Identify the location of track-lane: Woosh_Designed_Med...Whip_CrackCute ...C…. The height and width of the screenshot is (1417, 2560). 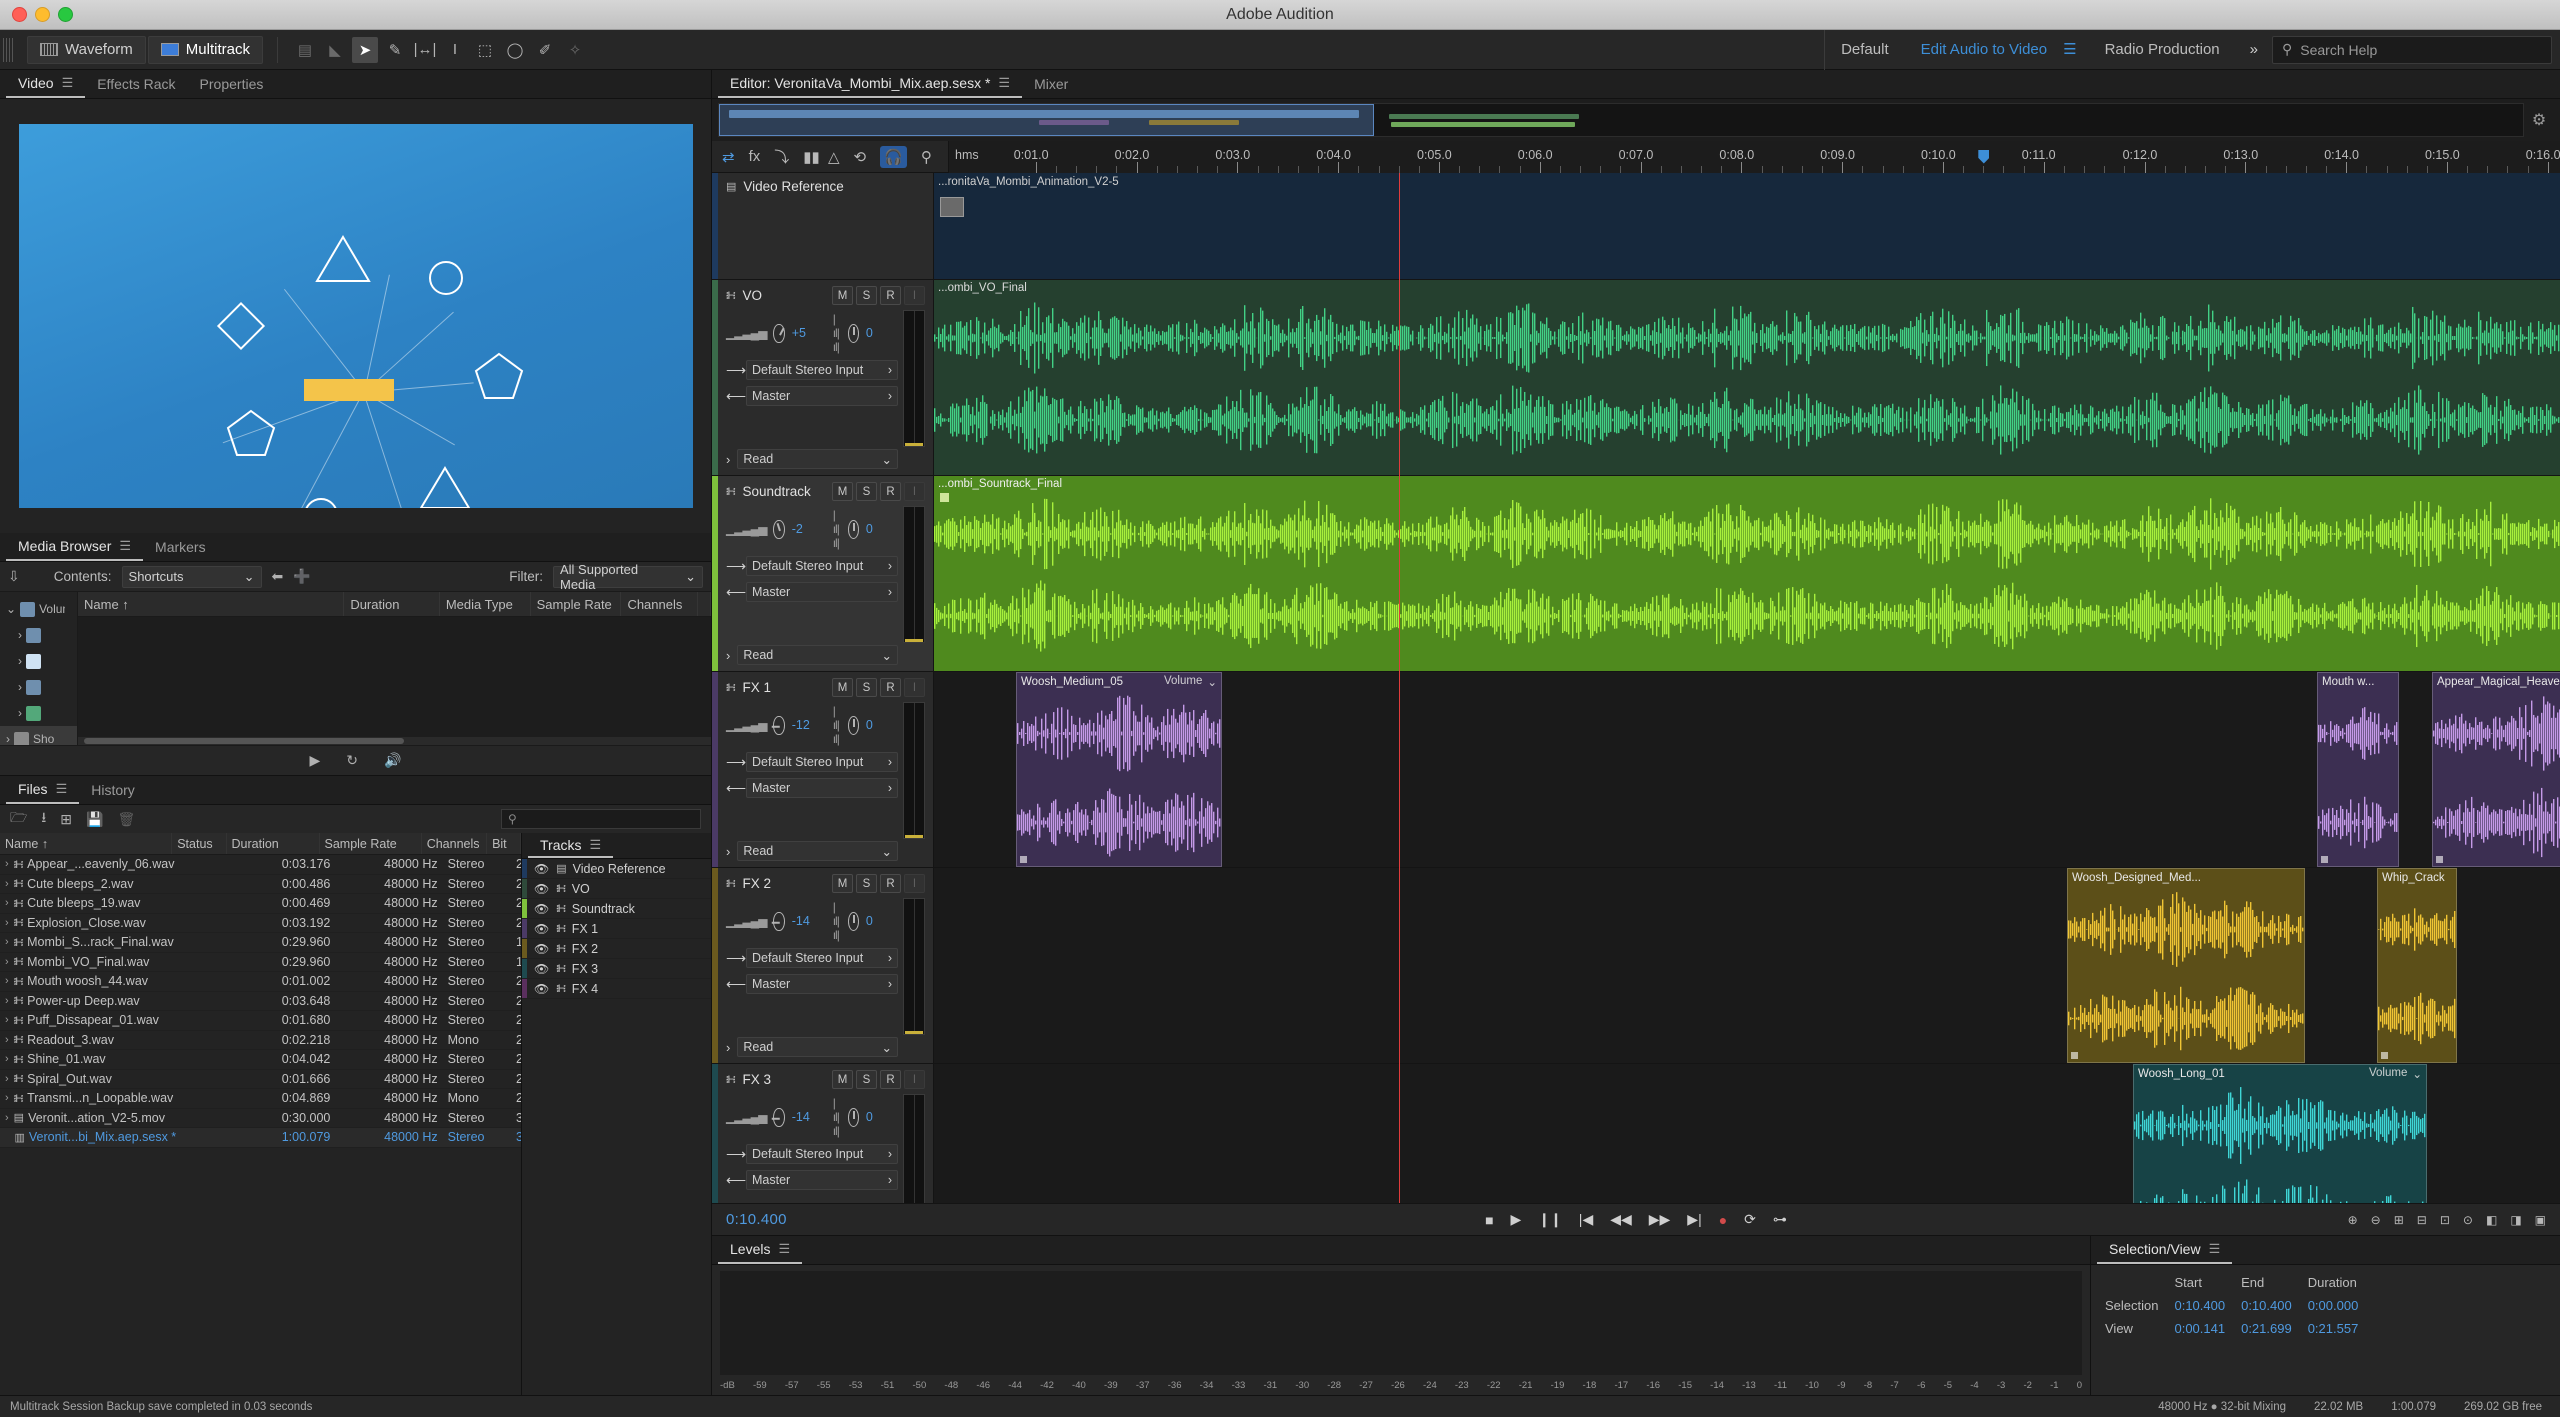
(1747, 966).